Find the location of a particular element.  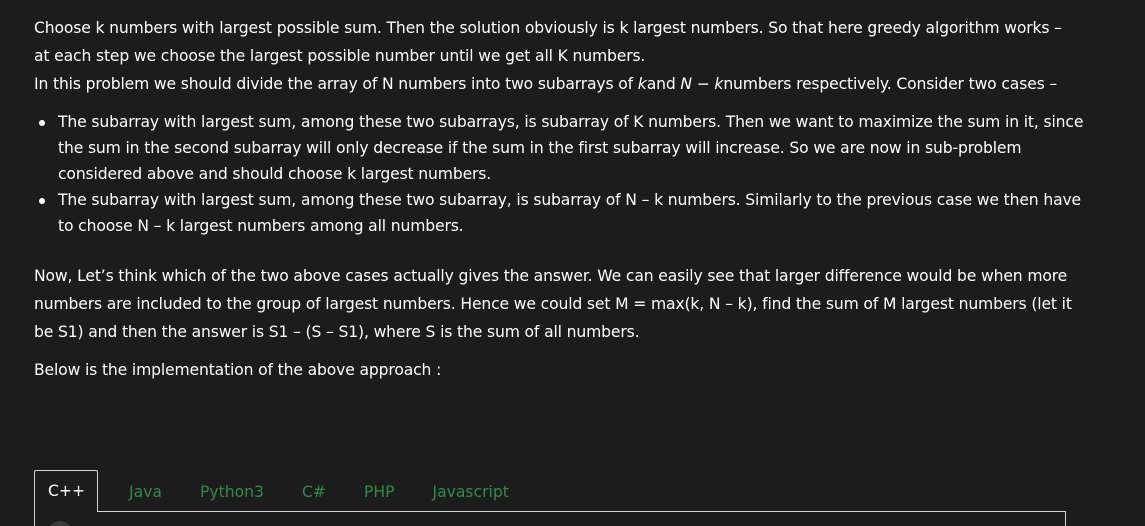

code-panel is located at coordinates (550, 518).